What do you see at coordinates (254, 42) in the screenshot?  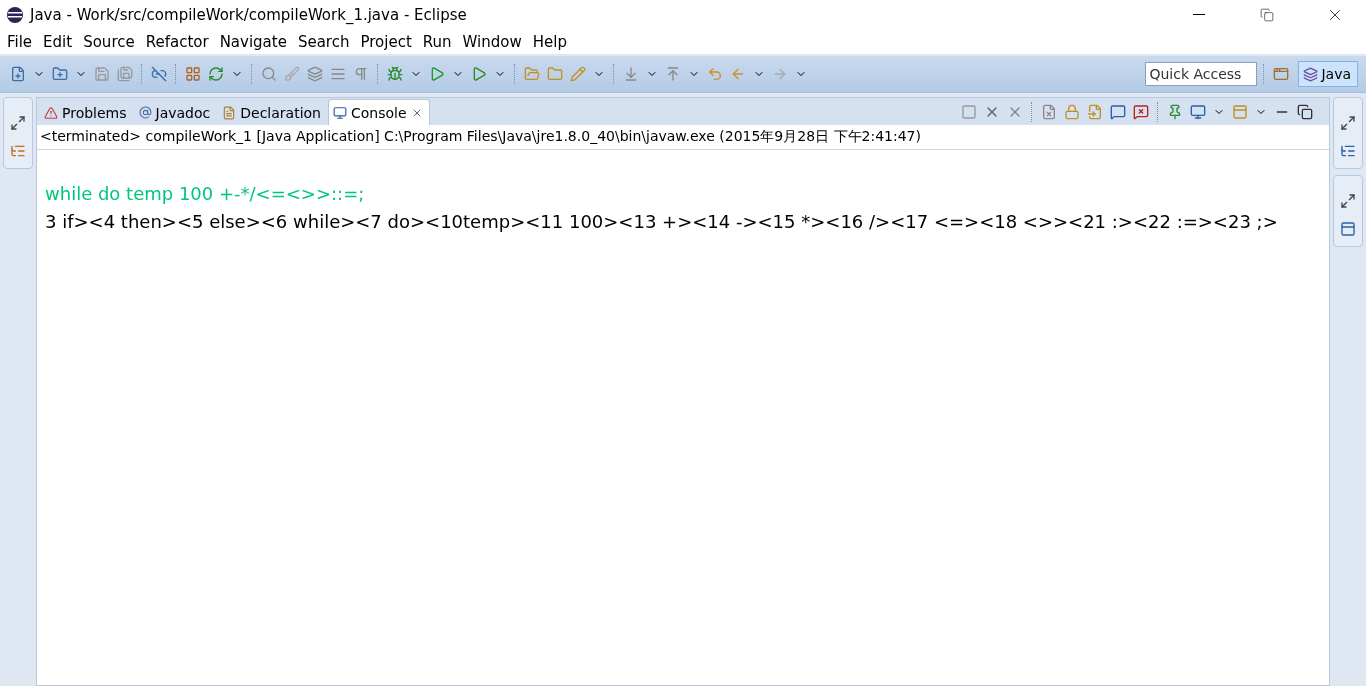 I see `menu-item: Navigate` at bounding box center [254, 42].